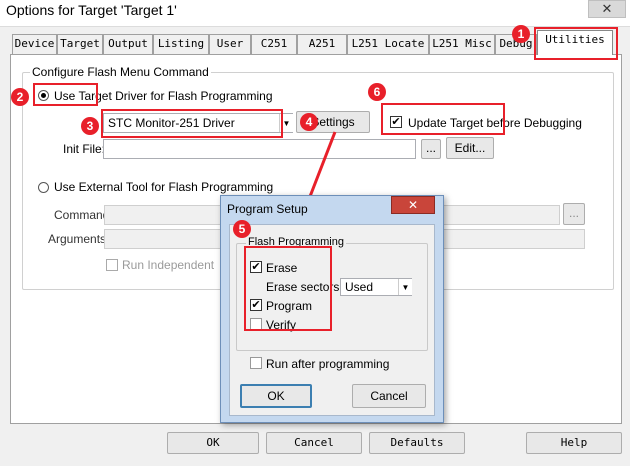  I want to click on footer-defaults-button: Defaults, so click(417, 443).